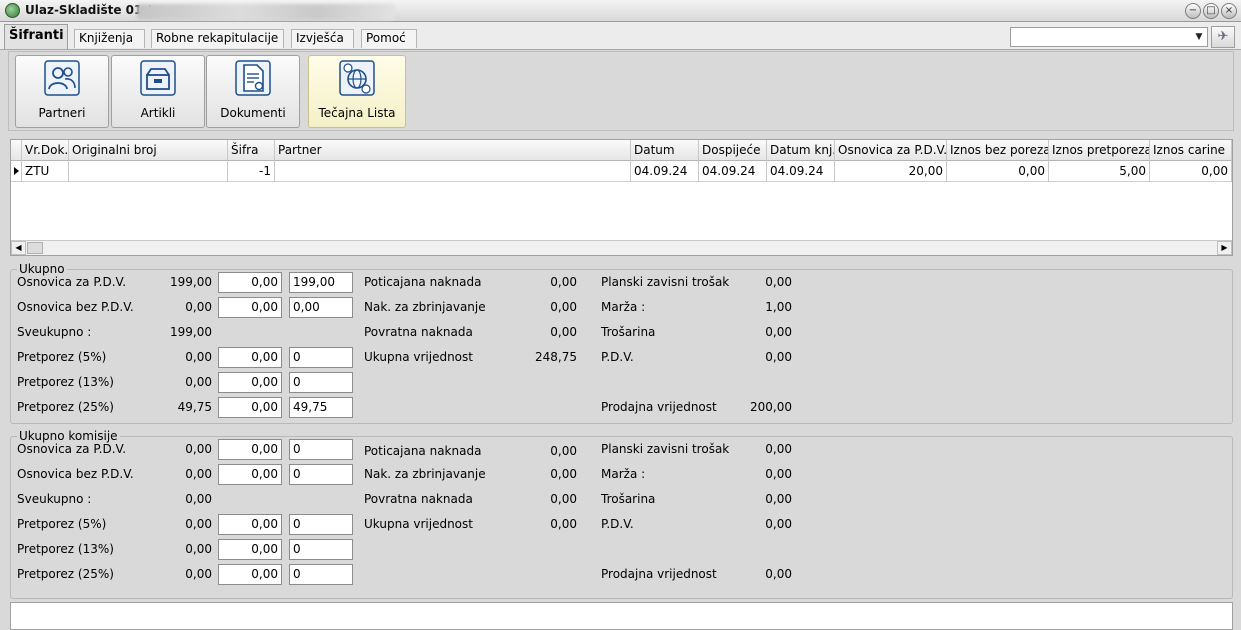  Describe the element at coordinates (36, 36) in the screenshot. I see `tab-sifranti: Šifranti` at that location.